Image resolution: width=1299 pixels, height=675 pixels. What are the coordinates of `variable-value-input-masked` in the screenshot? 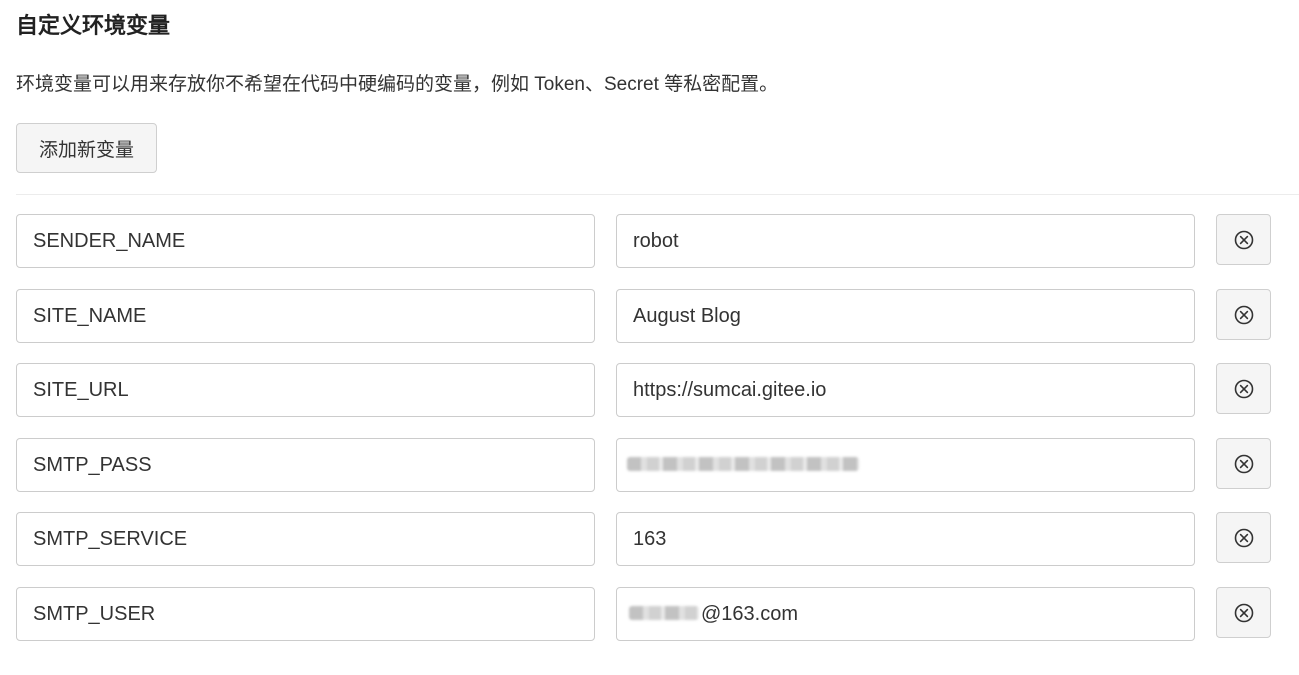 It's located at (905, 465).